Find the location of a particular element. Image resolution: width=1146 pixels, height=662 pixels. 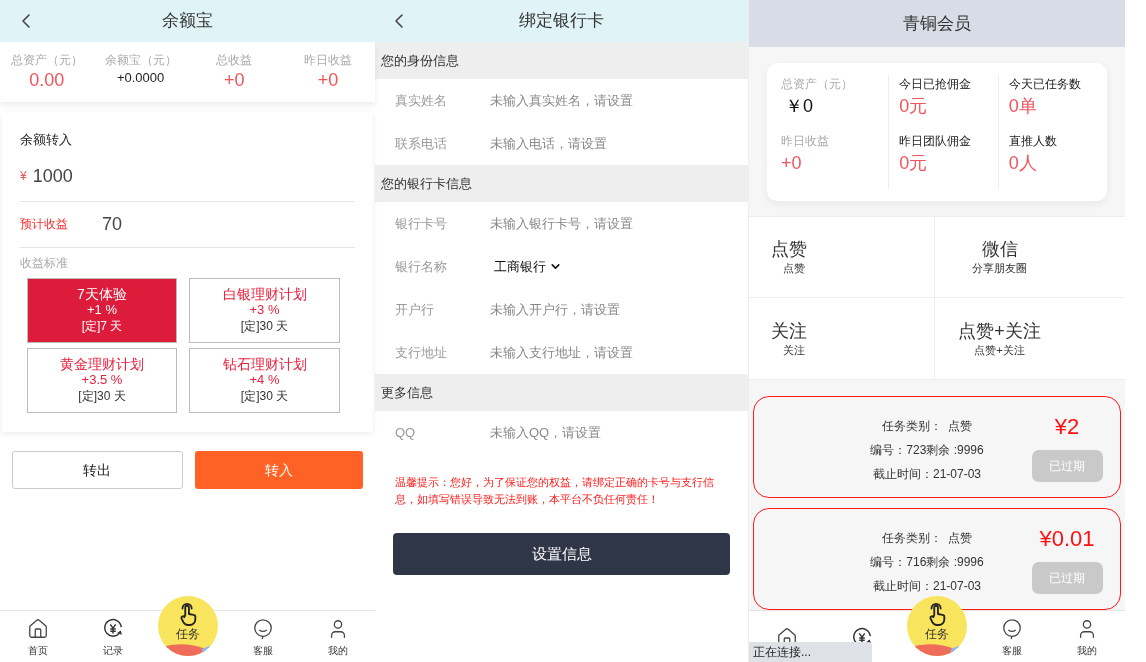

stat-value: 0单 is located at coordinates (1023, 106).